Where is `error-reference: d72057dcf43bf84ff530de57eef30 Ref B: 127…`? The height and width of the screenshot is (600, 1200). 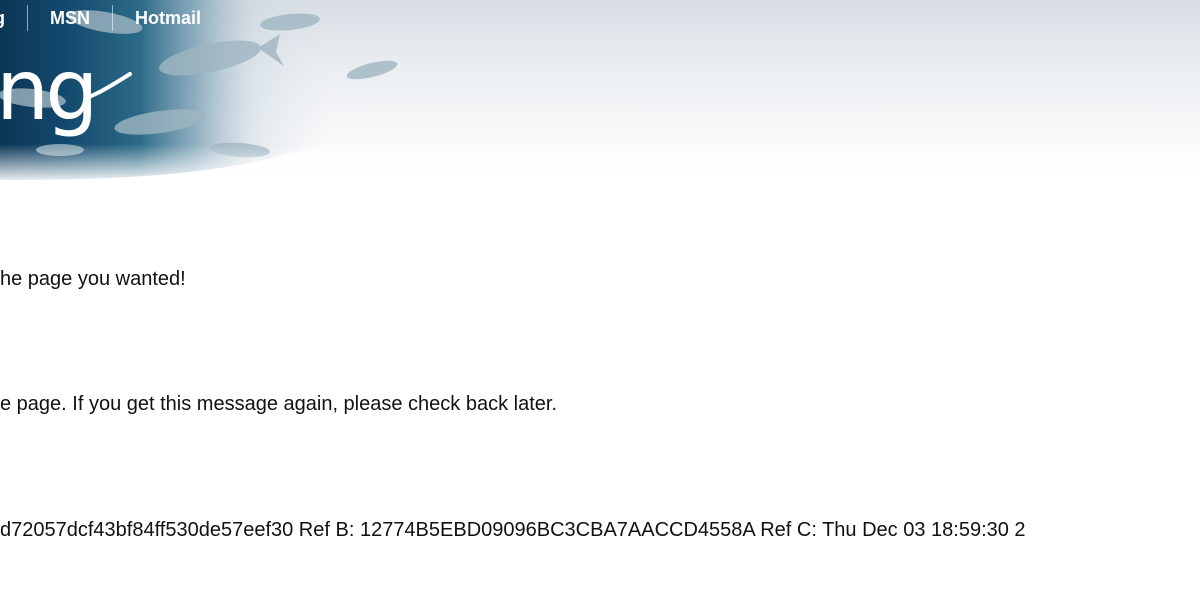 error-reference: d72057dcf43bf84ff530de57eef30 Ref B: 127… is located at coordinates (513, 530).